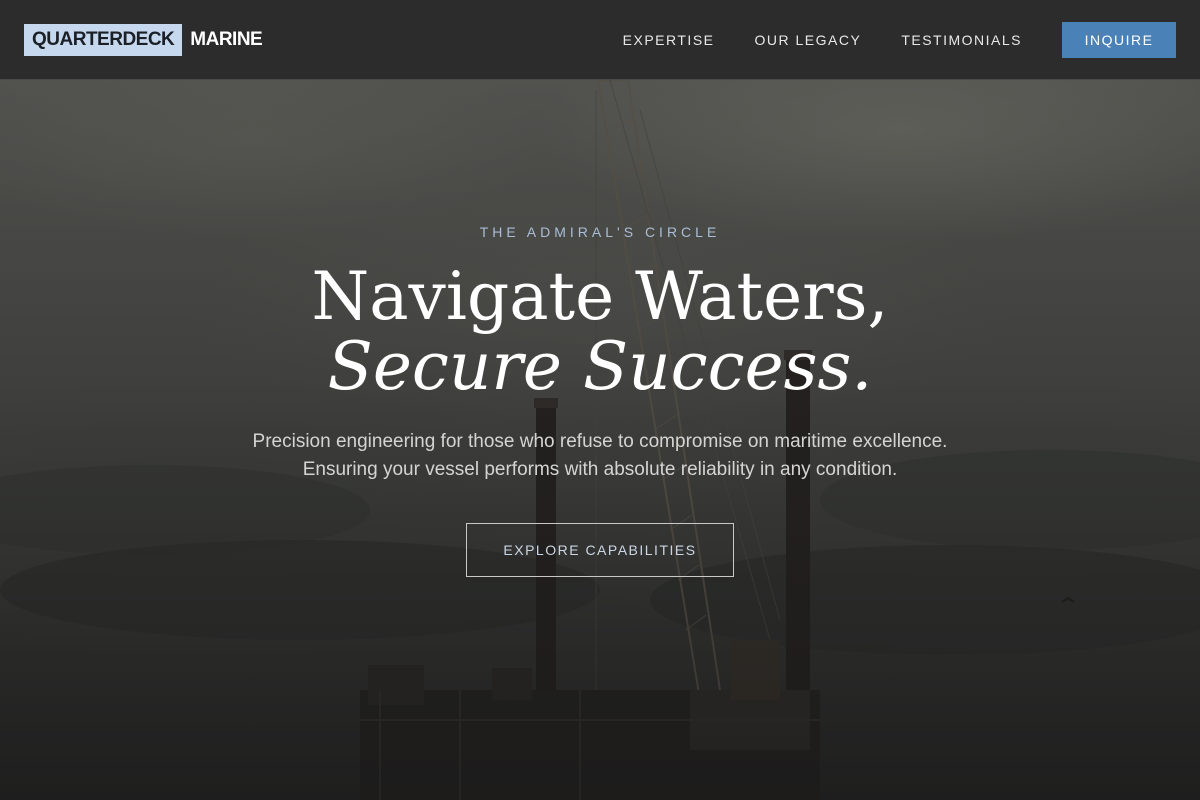 This screenshot has width=1200, height=800. What do you see at coordinates (226, 39) in the screenshot?
I see `logo-text: MARINE` at bounding box center [226, 39].